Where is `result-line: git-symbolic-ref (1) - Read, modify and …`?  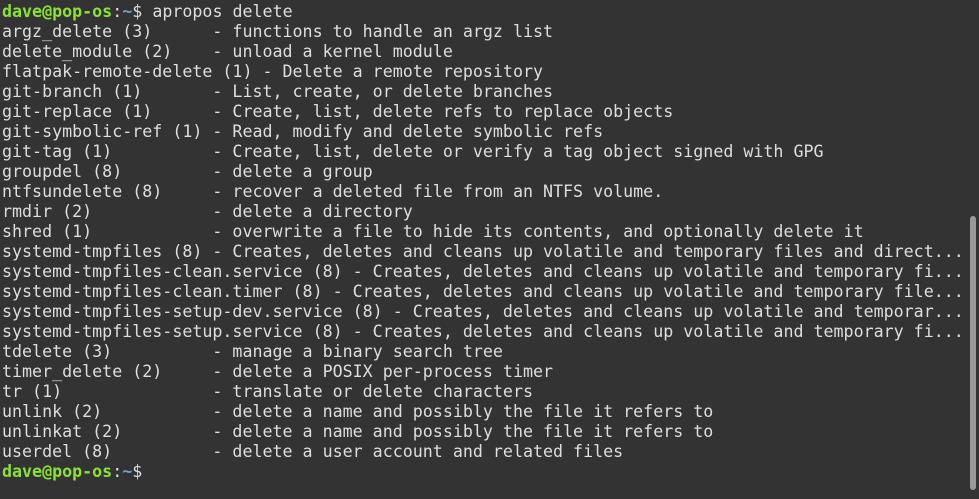 result-line: git-symbolic-ref (1) - Read, modify and … is located at coordinates (303, 131).